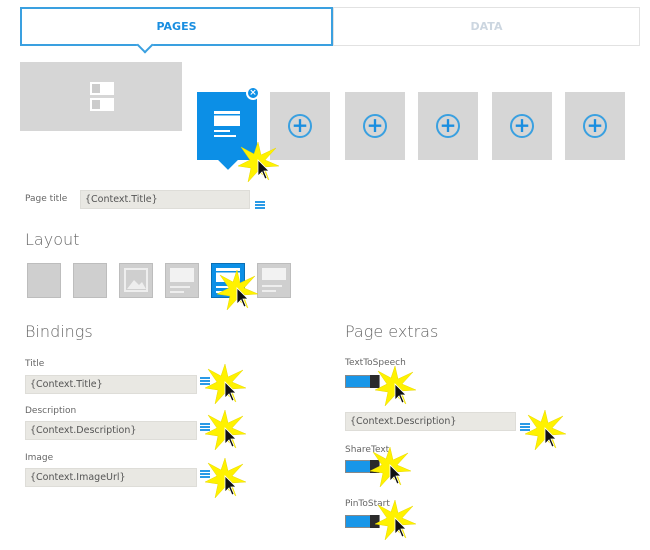 This screenshot has height=550, width=650. I want to click on header-image-text-icon, so click(228, 280).